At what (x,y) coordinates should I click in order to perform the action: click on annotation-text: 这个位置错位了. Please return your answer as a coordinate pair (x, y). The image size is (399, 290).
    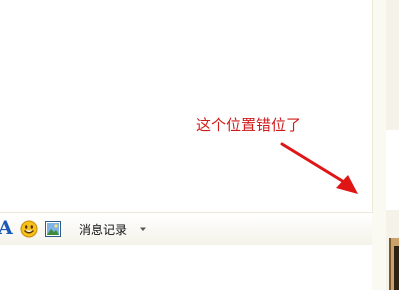
    Looking at the image, I should click on (249, 125).